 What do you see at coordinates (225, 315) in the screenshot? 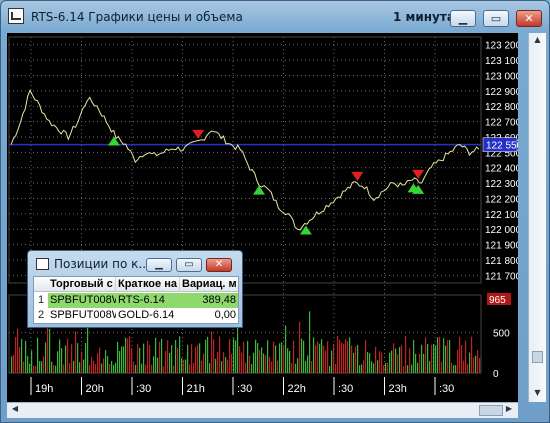
I see `margin-cell: 0,00` at bounding box center [225, 315].